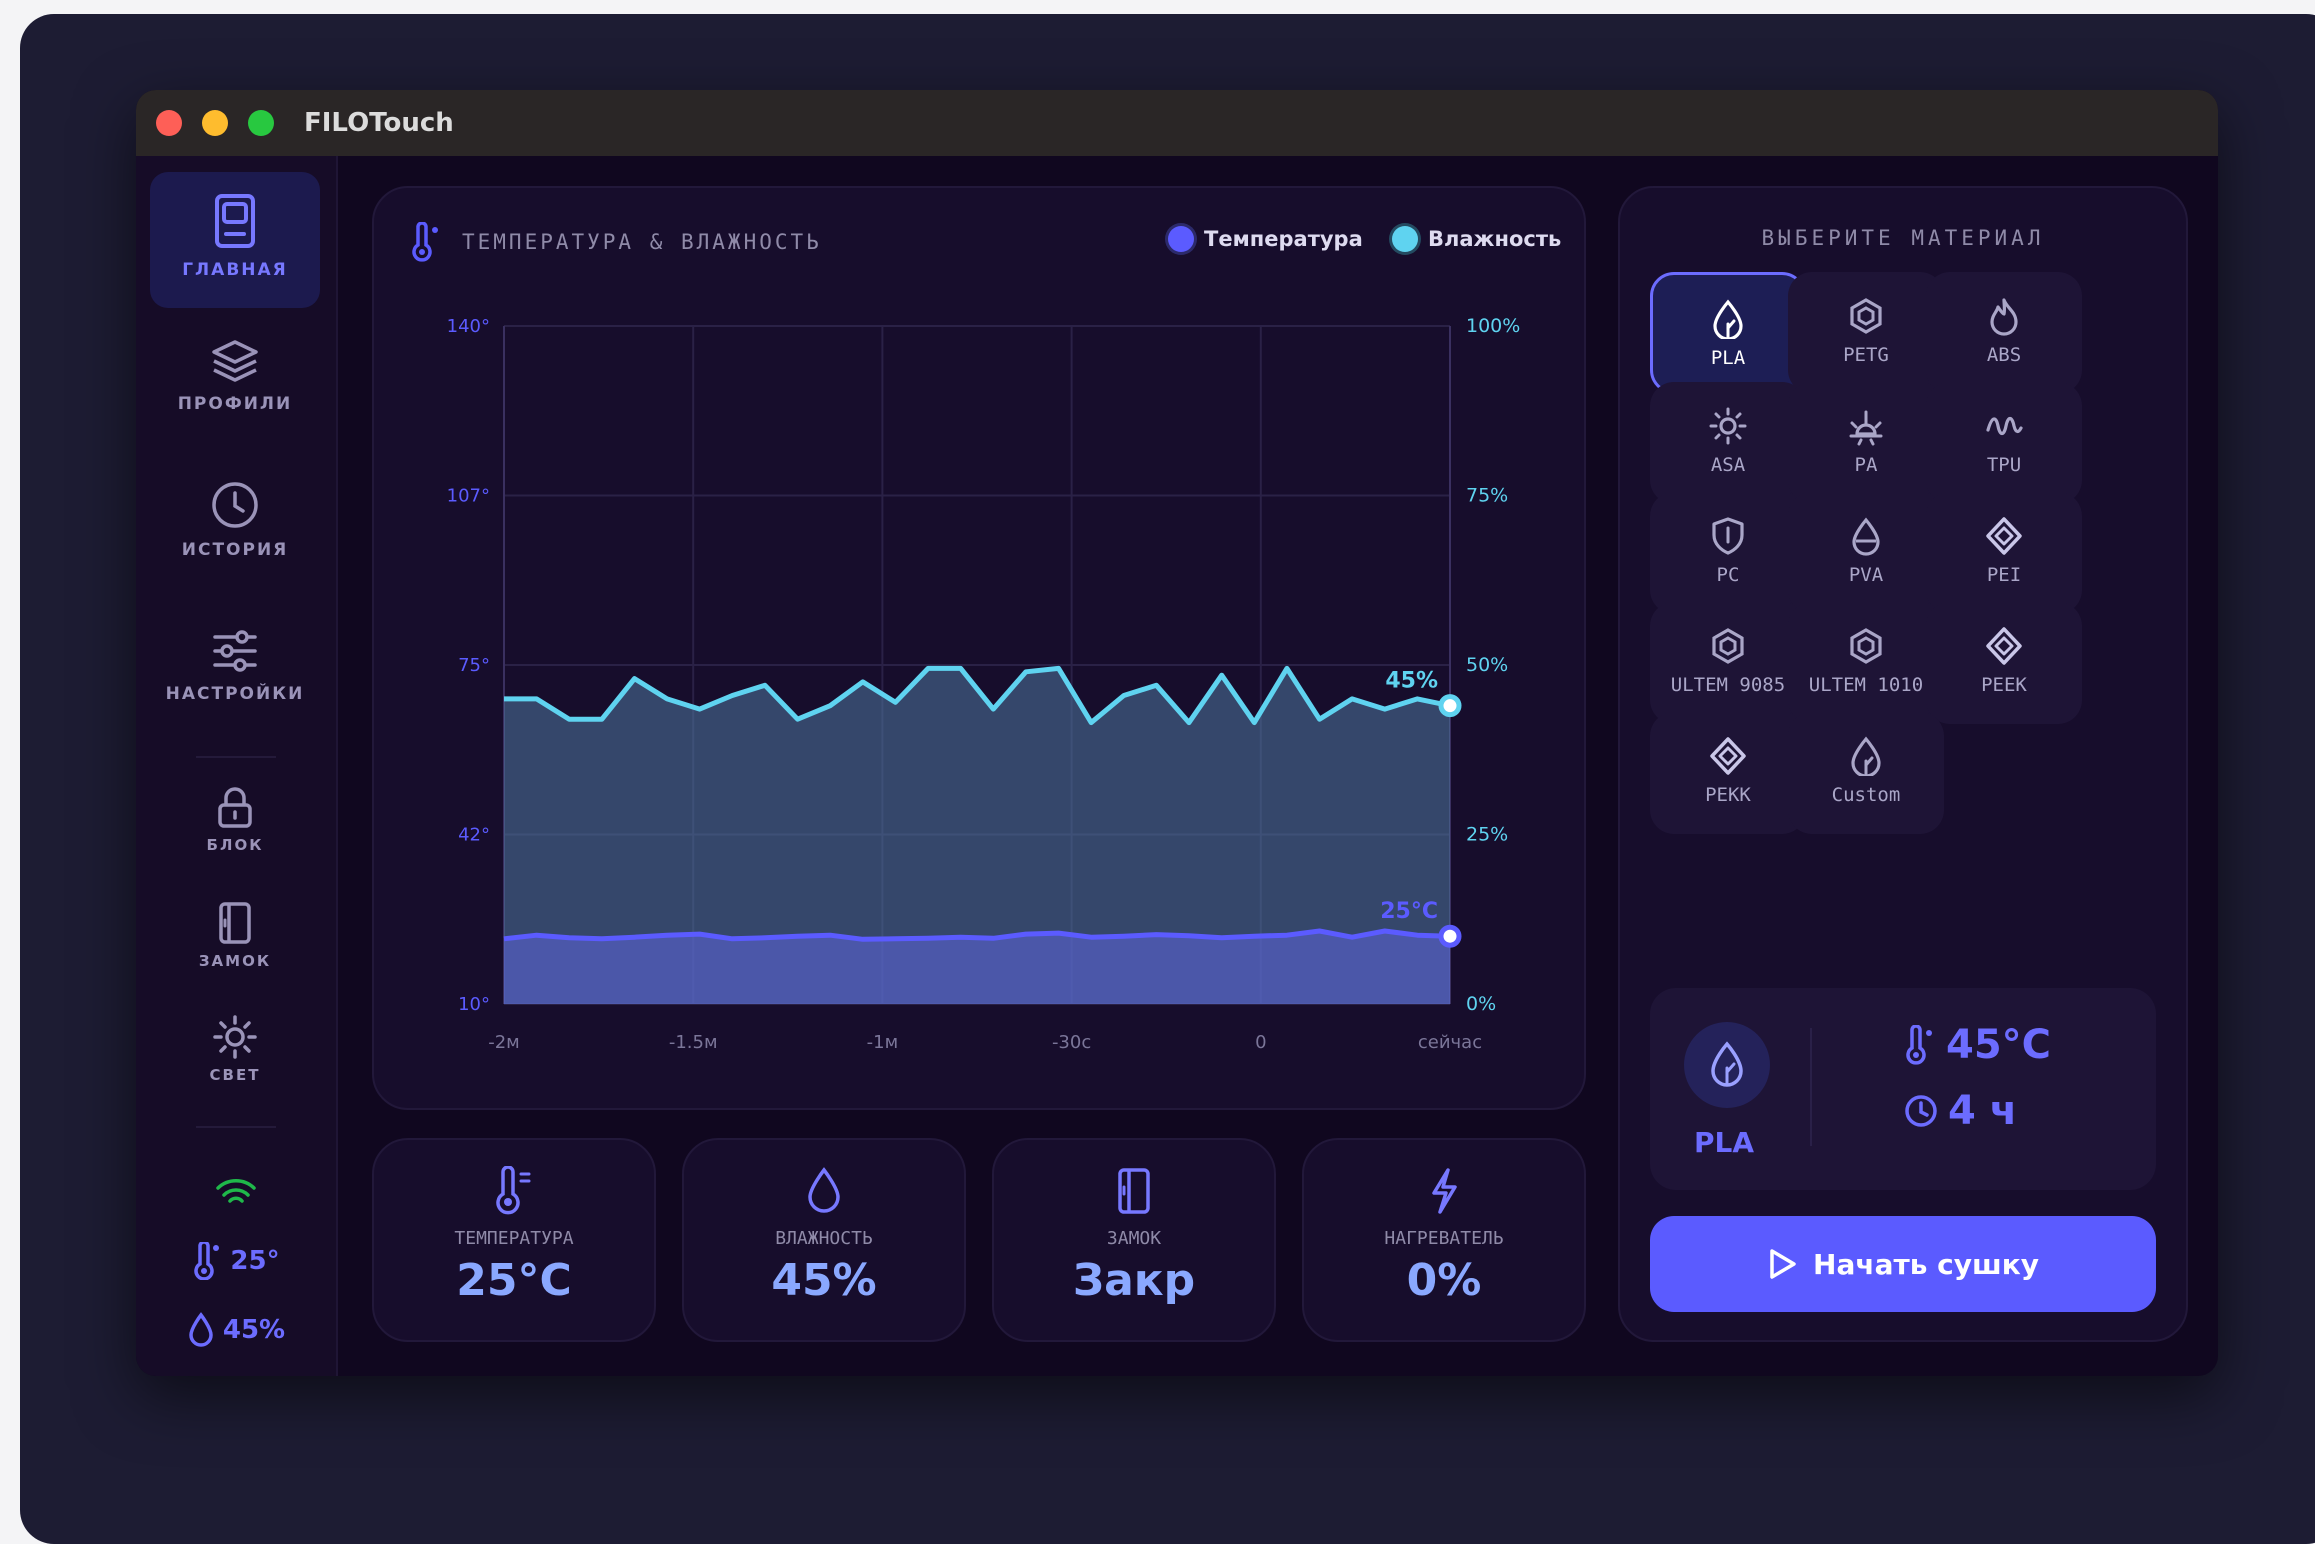  Describe the element at coordinates (1450, 936) in the screenshot. I see `series-end-marker-temperature` at that location.